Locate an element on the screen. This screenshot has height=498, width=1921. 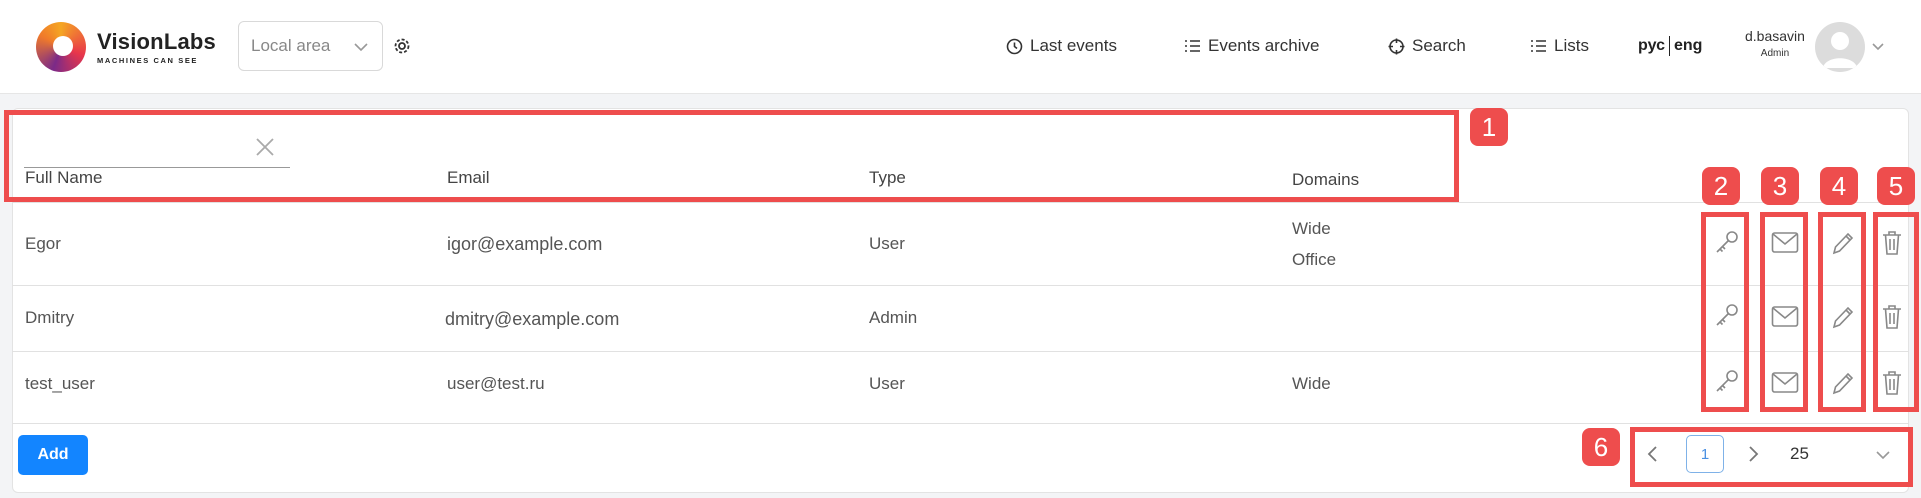
nav-events-archive-label: Events archive is located at coordinates (1264, 45).